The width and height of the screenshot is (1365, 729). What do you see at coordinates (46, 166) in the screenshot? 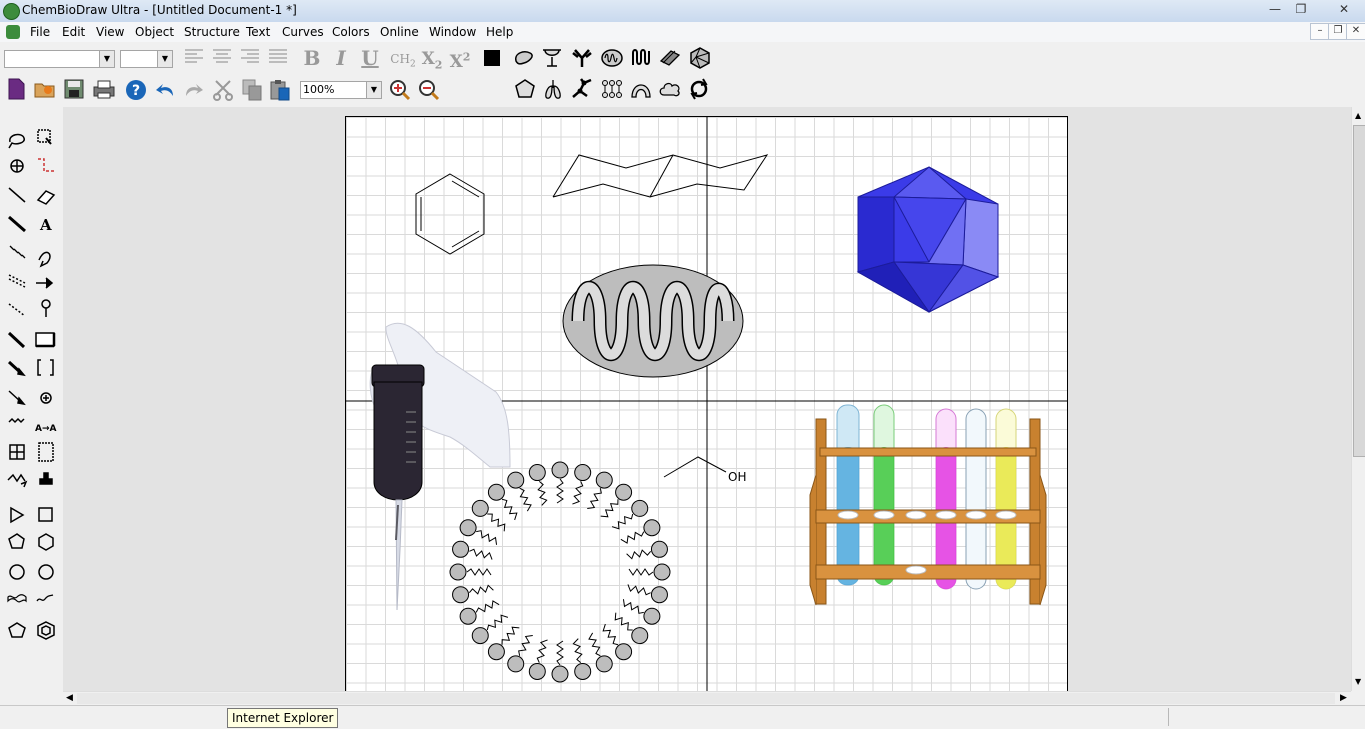
I see `chain-tool` at bounding box center [46, 166].